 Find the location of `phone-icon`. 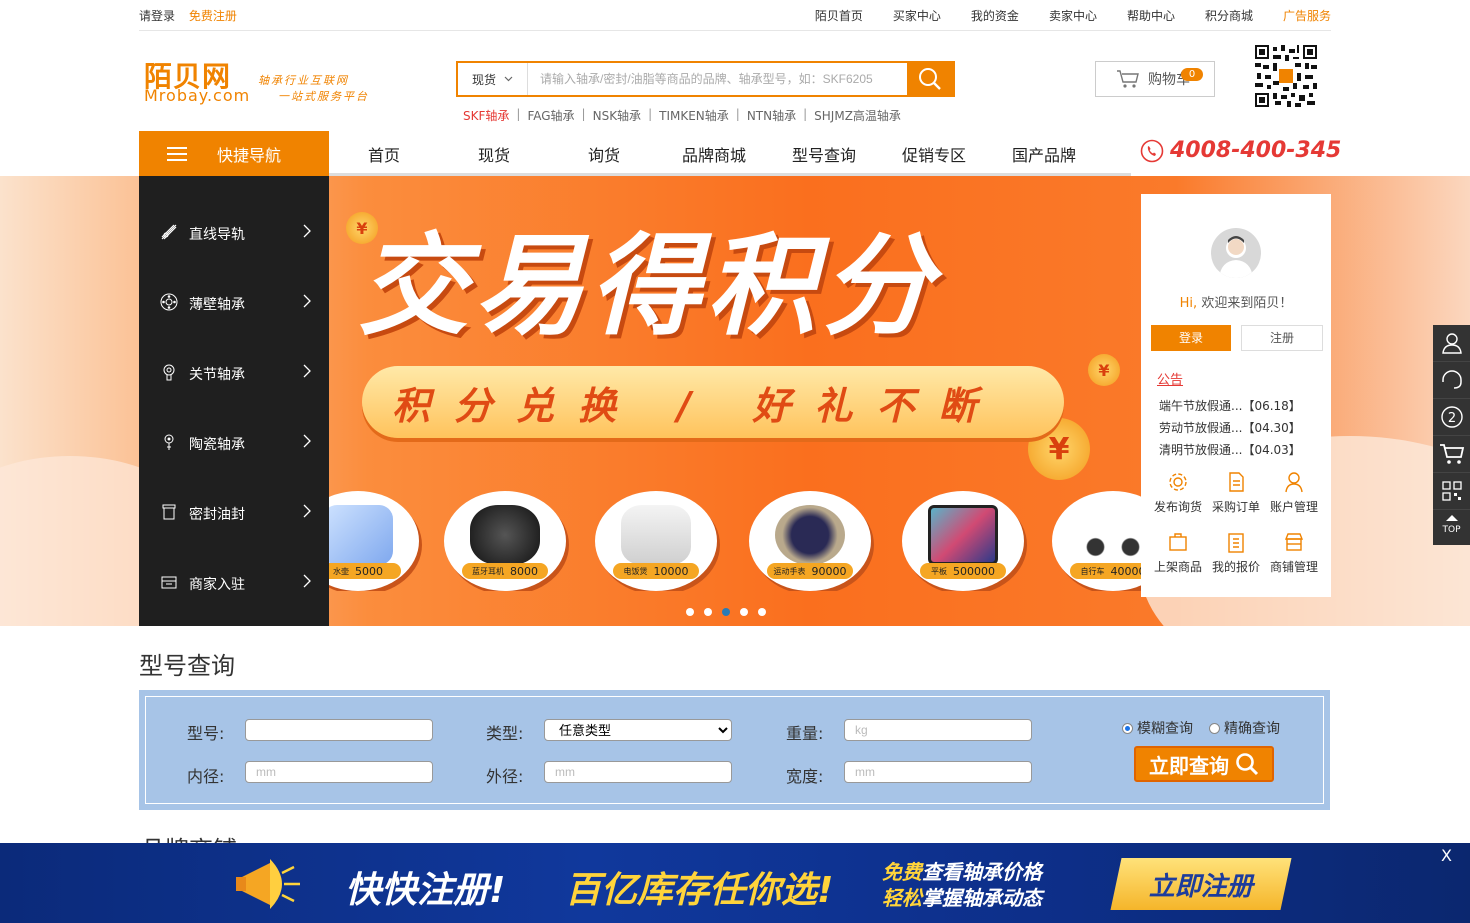

phone-icon is located at coordinates (1152, 150).